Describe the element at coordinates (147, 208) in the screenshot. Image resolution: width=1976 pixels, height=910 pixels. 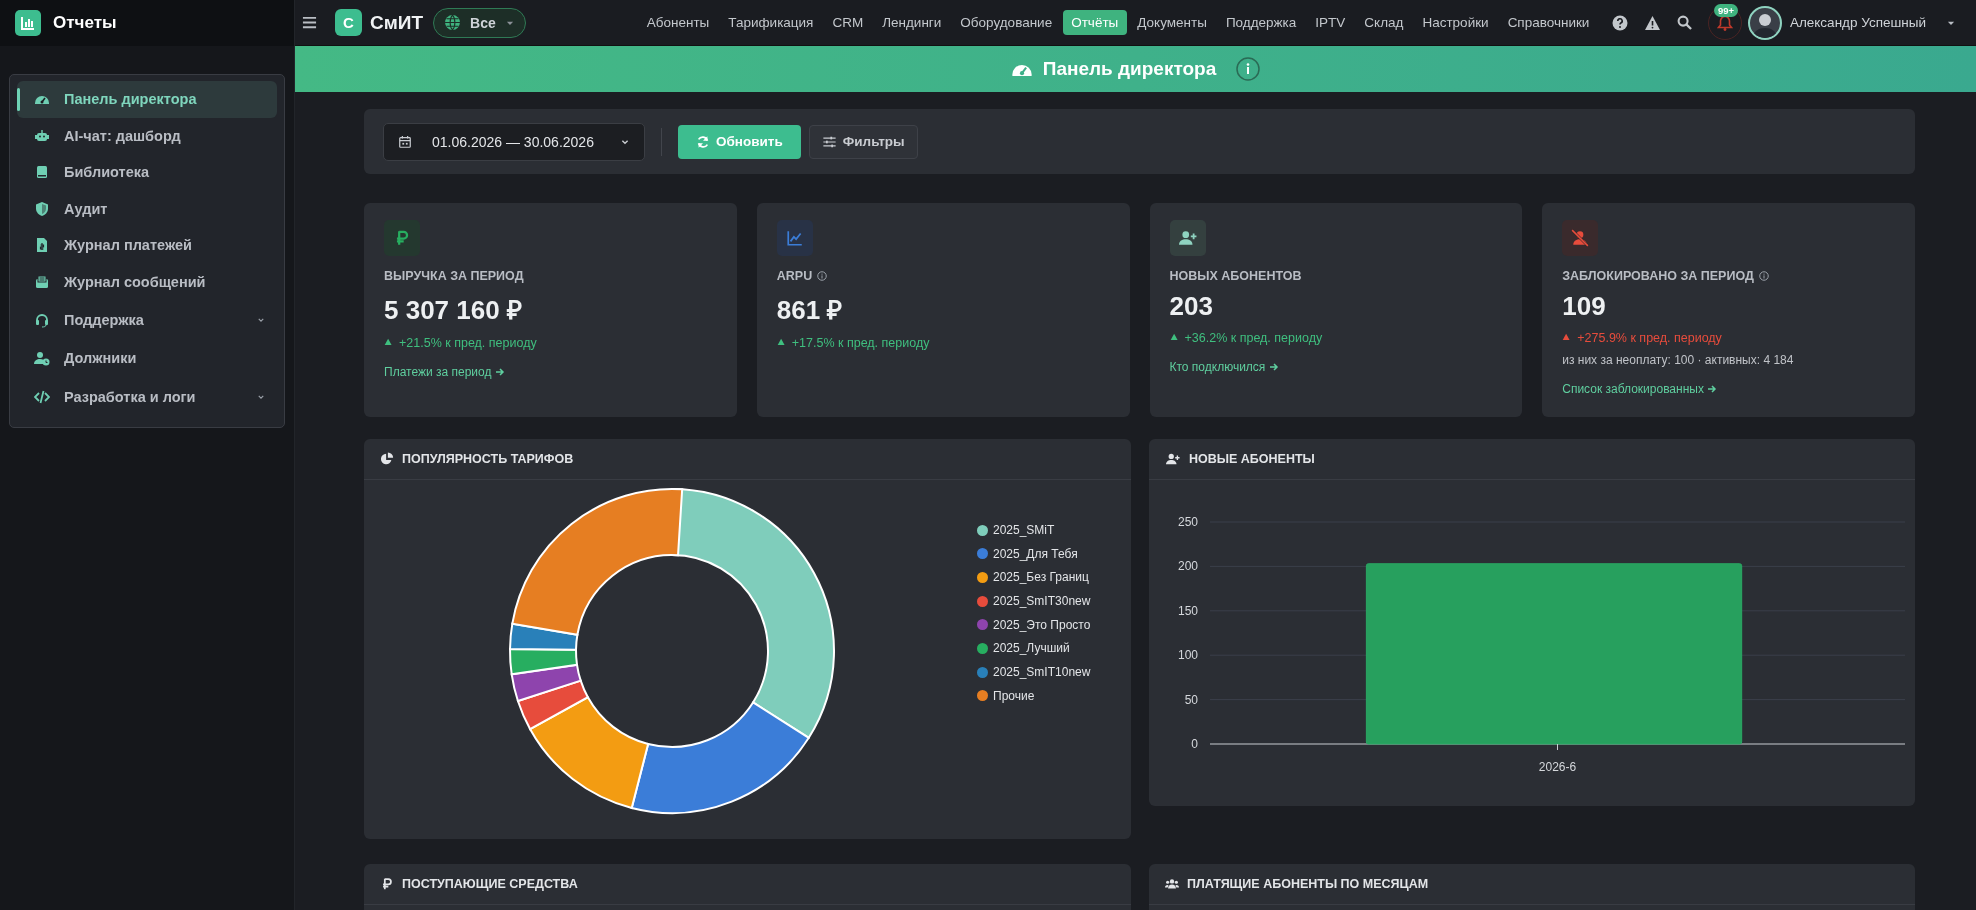
I see `sidebar-item: Аудит` at that location.